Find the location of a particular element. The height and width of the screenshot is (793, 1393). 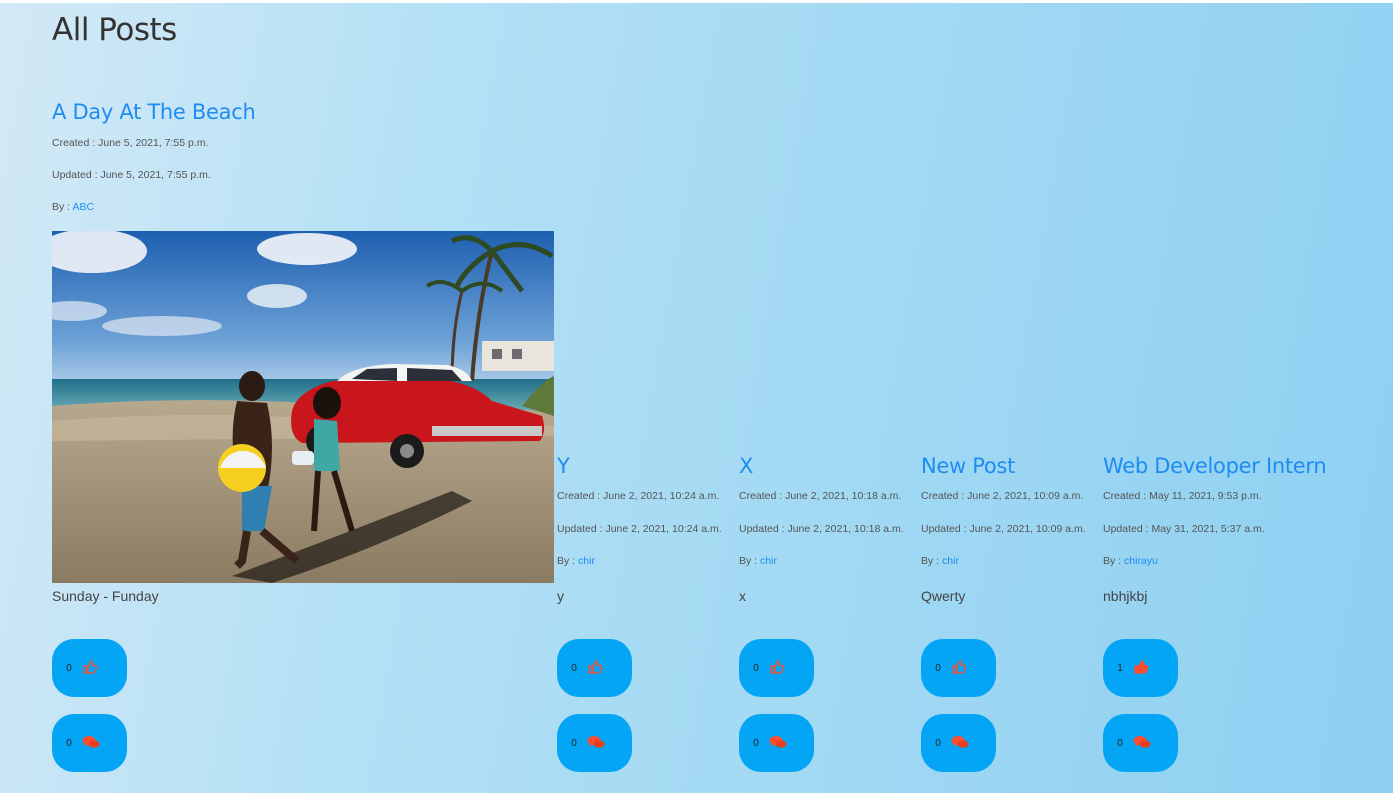

post-title-link: Y is located at coordinates (647, 466).